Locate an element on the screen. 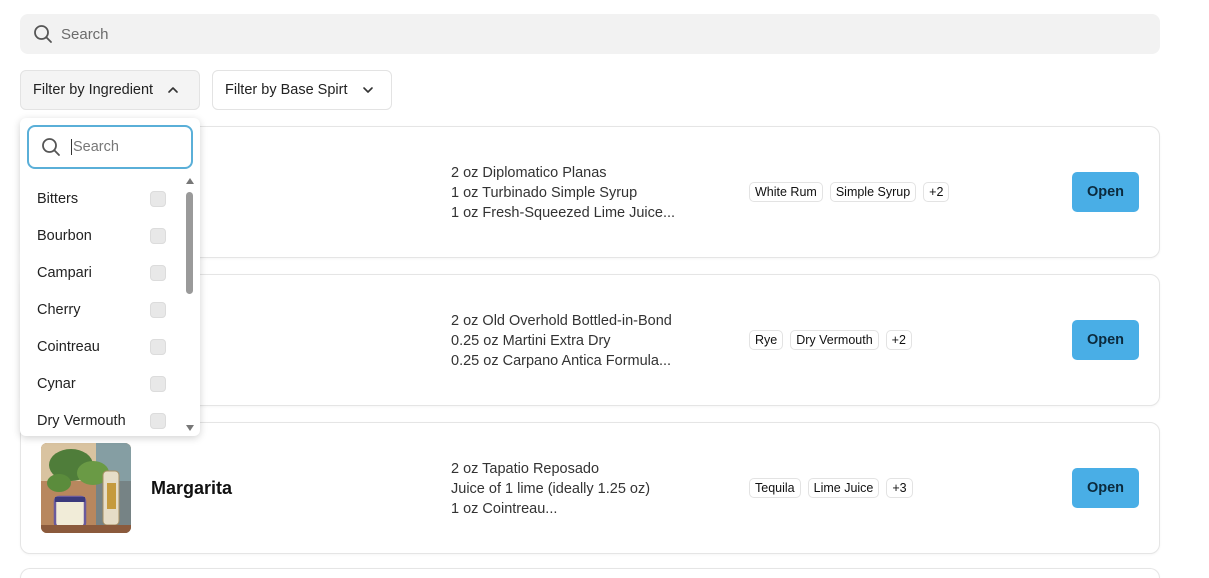 This screenshot has height=578, width=1209. ingredient-line: Juice of 1 lime (ideally 1.25 oz) is located at coordinates (551, 489).